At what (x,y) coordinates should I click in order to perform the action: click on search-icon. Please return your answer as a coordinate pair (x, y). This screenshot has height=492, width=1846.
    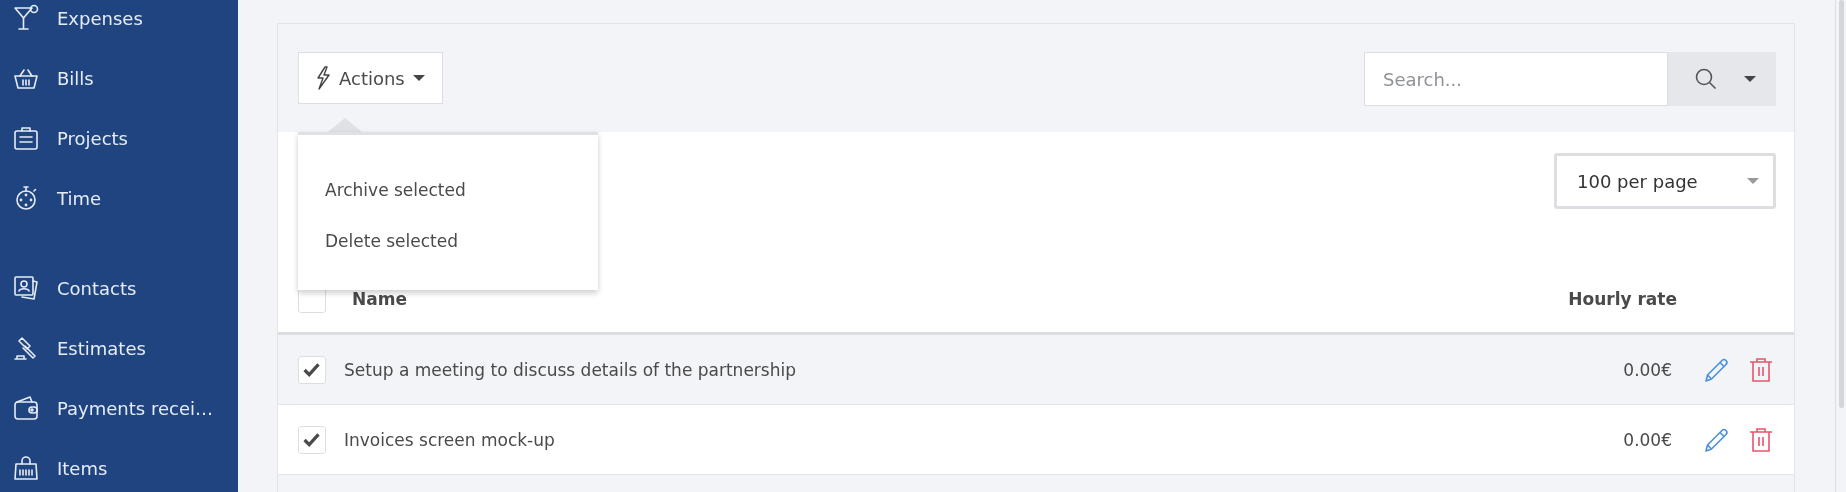
    Looking at the image, I should click on (1706, 79).